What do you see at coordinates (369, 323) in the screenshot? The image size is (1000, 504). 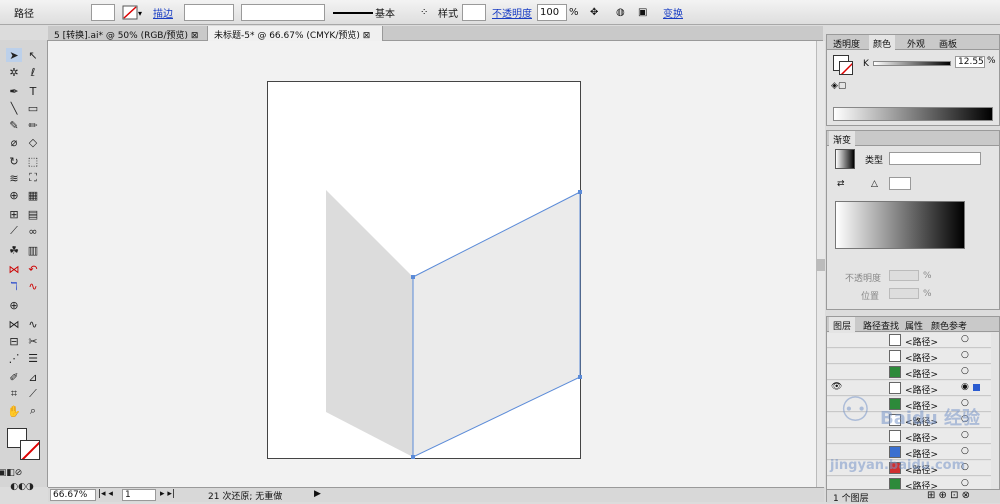 I see `left-fold-shape` at bounding box center [369, 323].